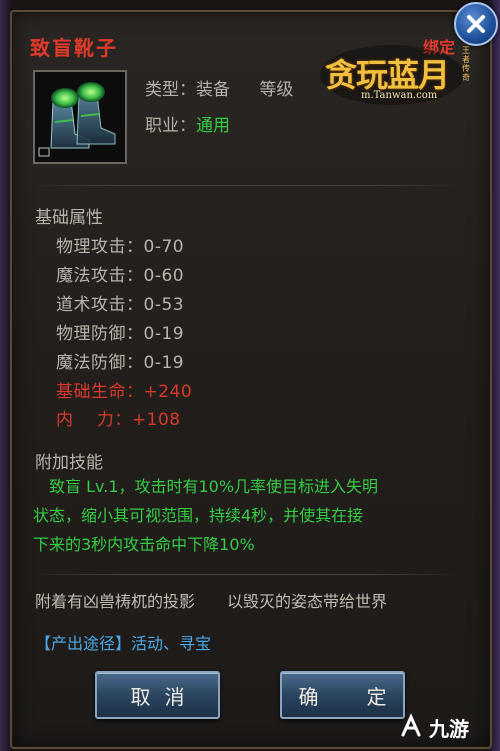 The image size is (500, 751). Describe the element at coordinates (120, 247) in the screenshot. I see `stat-physical-attack: 物理攻击：0-70` at that location.